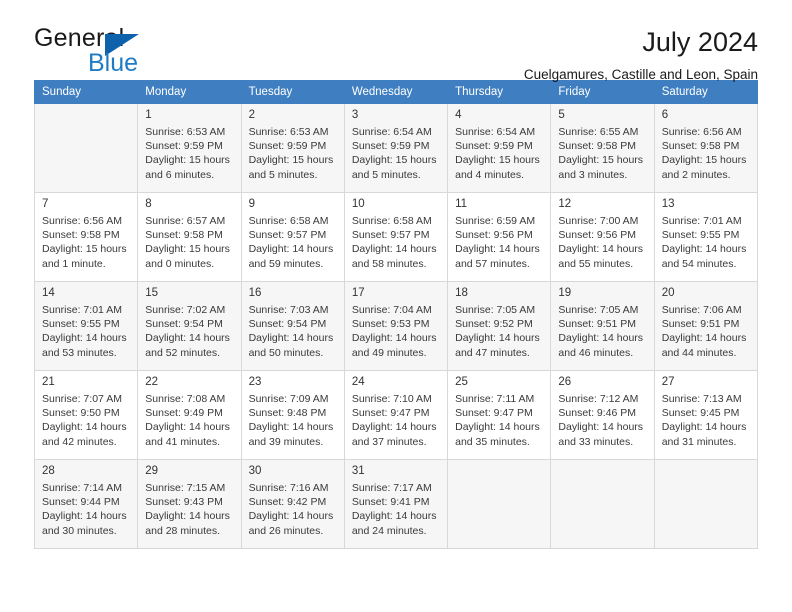 This screenshot has width=792, height=612. I want to click on day-number: 17, so click(358, 293).